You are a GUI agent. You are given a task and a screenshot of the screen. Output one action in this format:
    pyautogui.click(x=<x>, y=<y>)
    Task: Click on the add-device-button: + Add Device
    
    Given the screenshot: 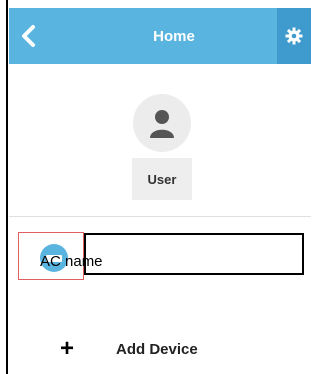 What is the action you would take?
    pyautogui.click(x=129, y=349)
    